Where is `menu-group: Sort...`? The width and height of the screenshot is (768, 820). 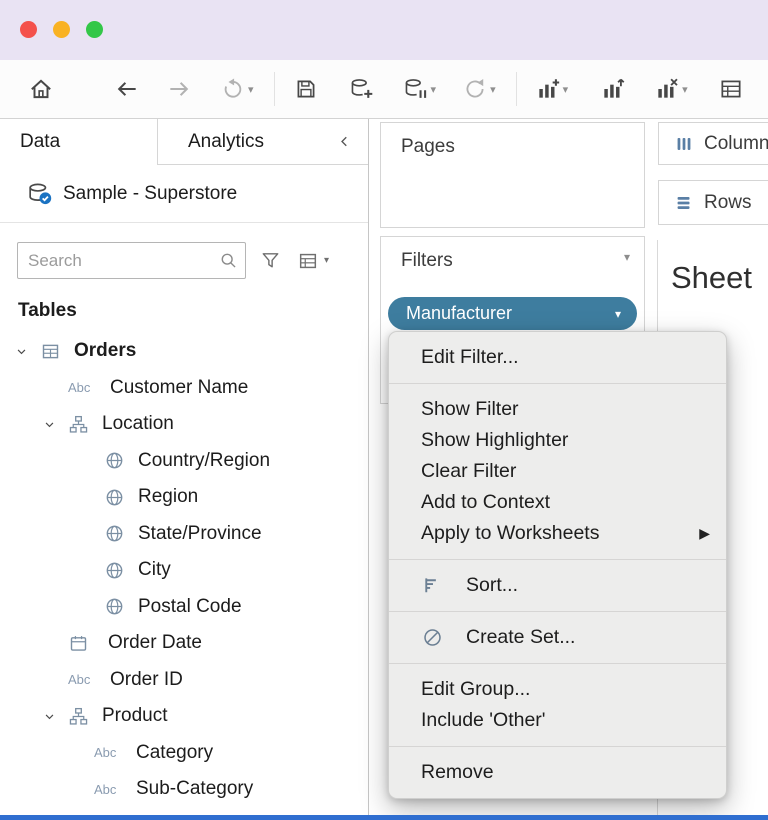 menu-group: Sort... is located at coordinates (557, 585).